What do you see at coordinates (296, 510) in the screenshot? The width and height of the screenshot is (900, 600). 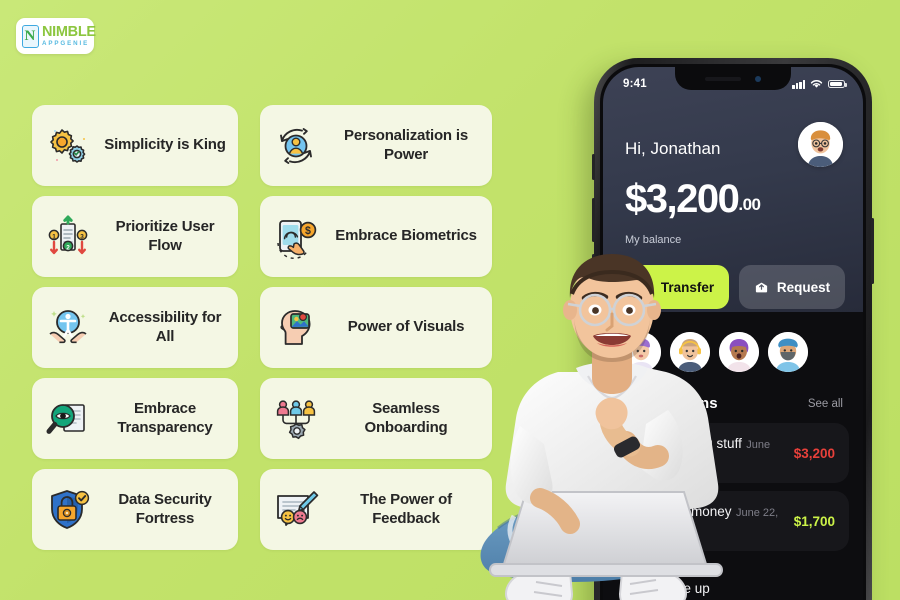 I see `feedback-pencil-icon` at bounding box center [296, 510].